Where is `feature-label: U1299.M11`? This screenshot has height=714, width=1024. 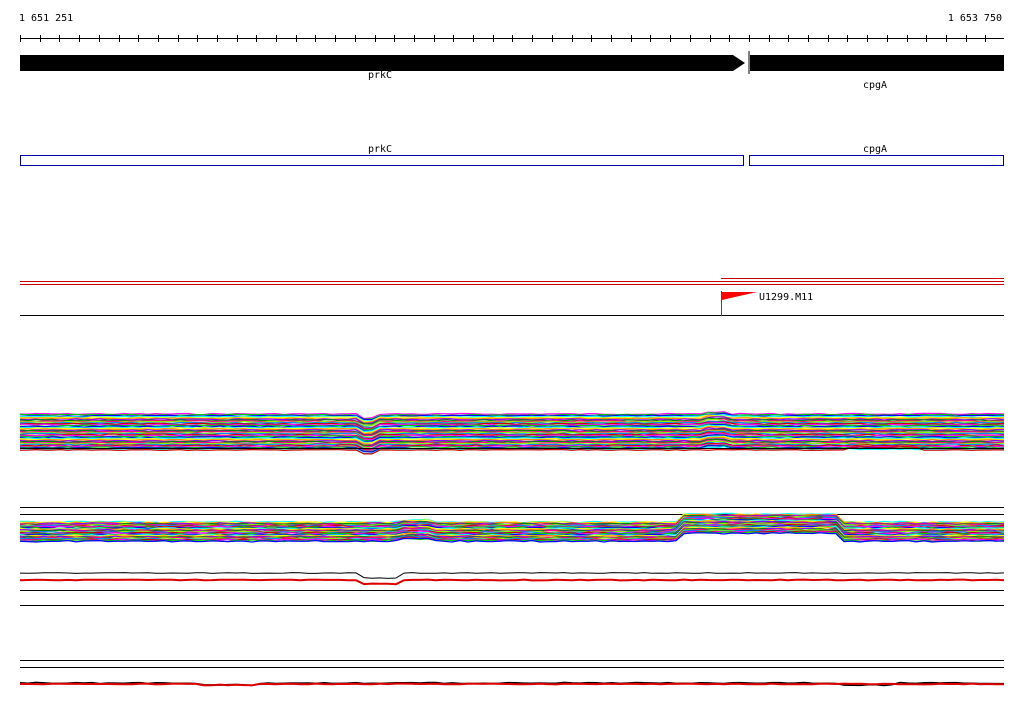
feature-label: U1299.M11 is located at coordinates (786, 297).